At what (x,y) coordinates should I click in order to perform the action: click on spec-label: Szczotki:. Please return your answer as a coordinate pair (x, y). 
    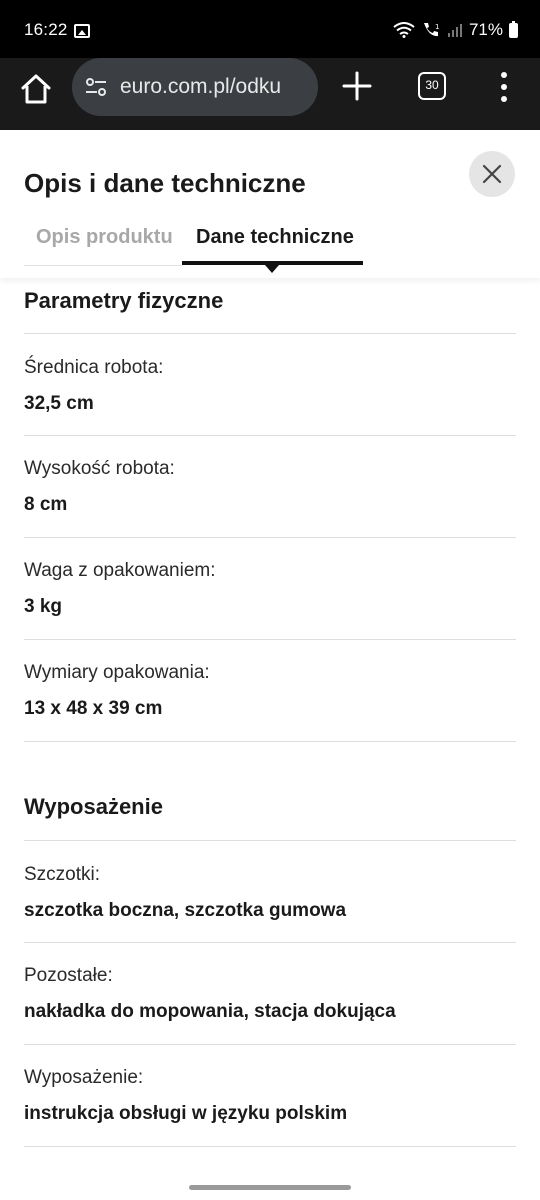
    Looking at the image, I should click on (62, 874).